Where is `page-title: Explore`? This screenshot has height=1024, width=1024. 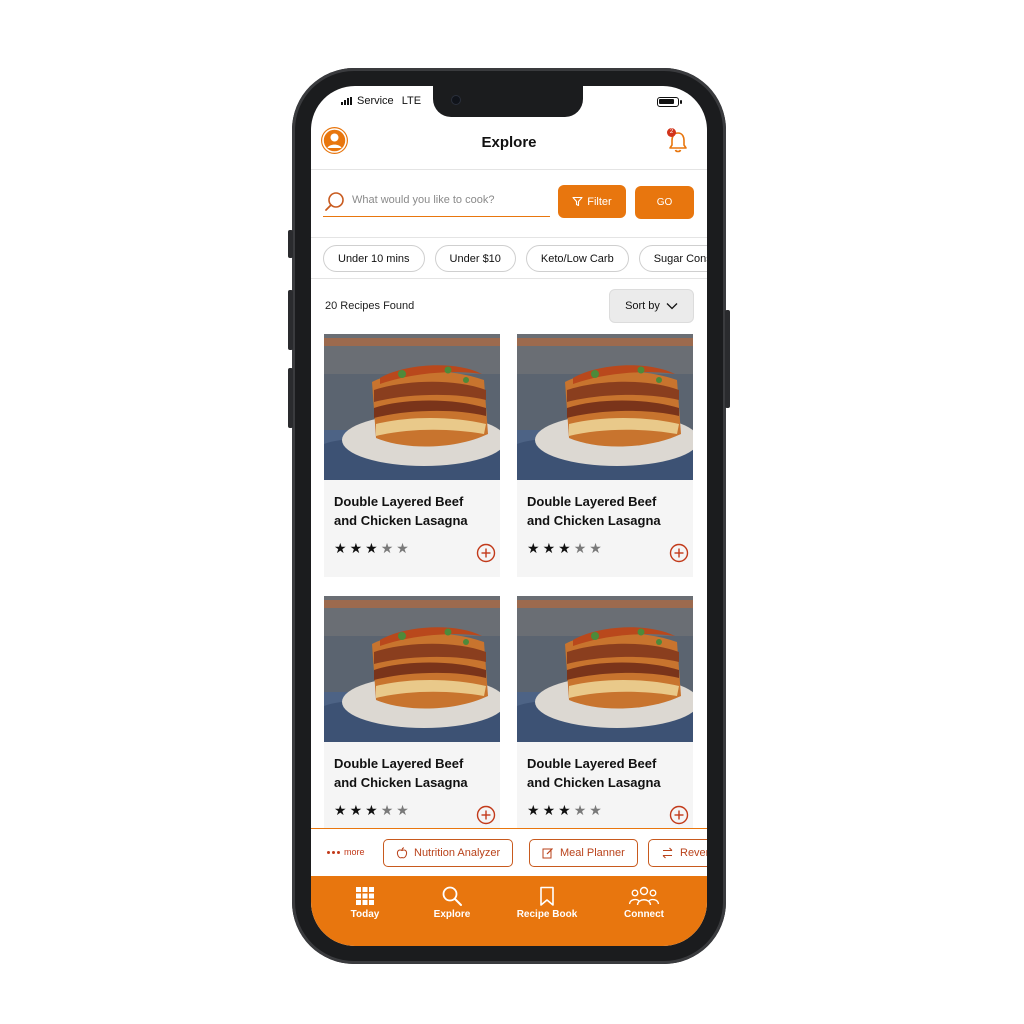
page-title: Explore is located at coordinates (509, 142).